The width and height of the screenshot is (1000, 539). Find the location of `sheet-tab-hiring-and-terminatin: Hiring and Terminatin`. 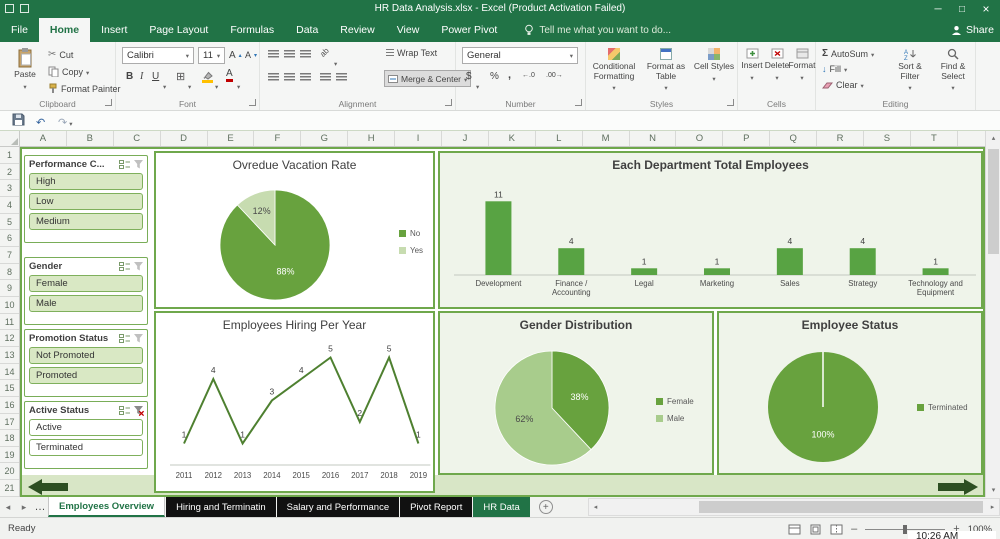

sheet-tab-hiring-and-terminatin: Hiring and Terminatin is located at coordinates (221, 507).